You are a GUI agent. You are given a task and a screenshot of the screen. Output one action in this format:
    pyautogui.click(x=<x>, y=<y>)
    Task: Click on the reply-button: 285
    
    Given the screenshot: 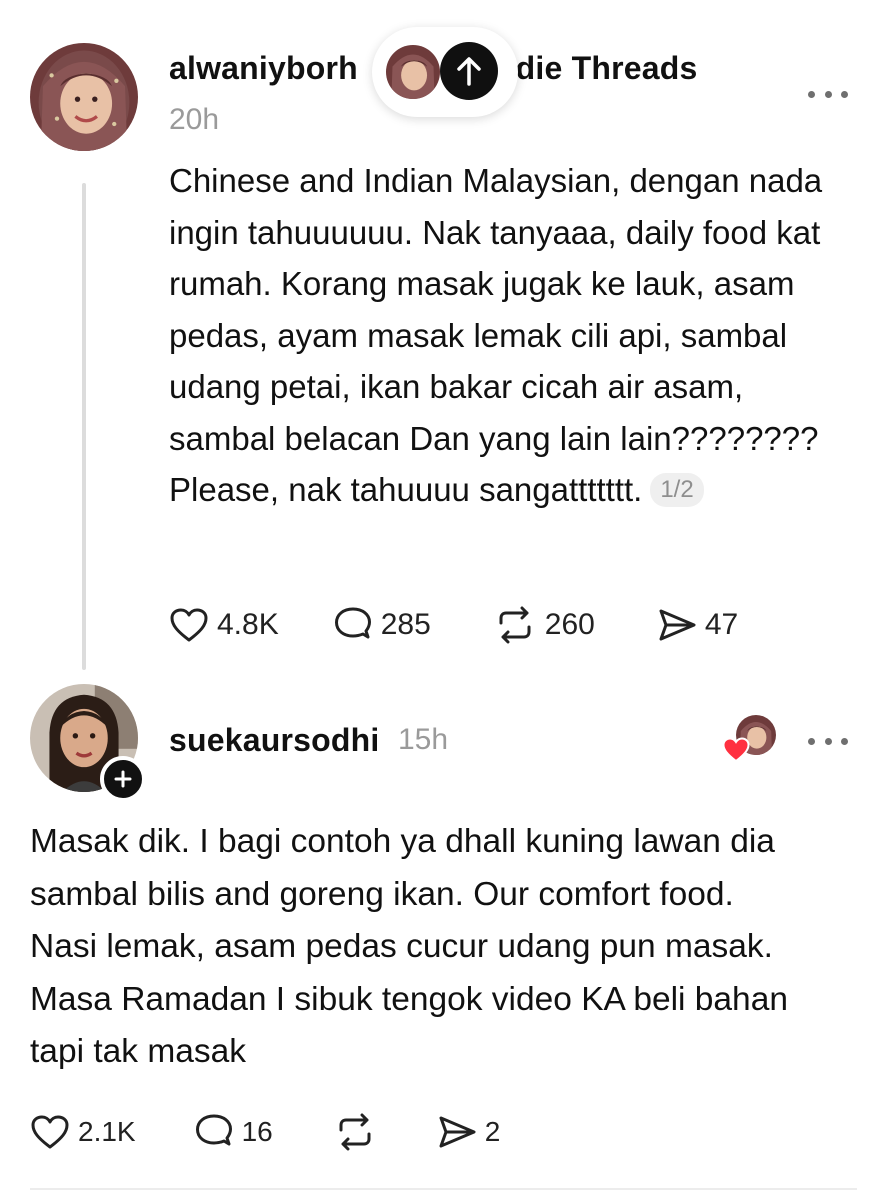 What is the action you would take?
    pyautogui.click(x=382, y=625)
    